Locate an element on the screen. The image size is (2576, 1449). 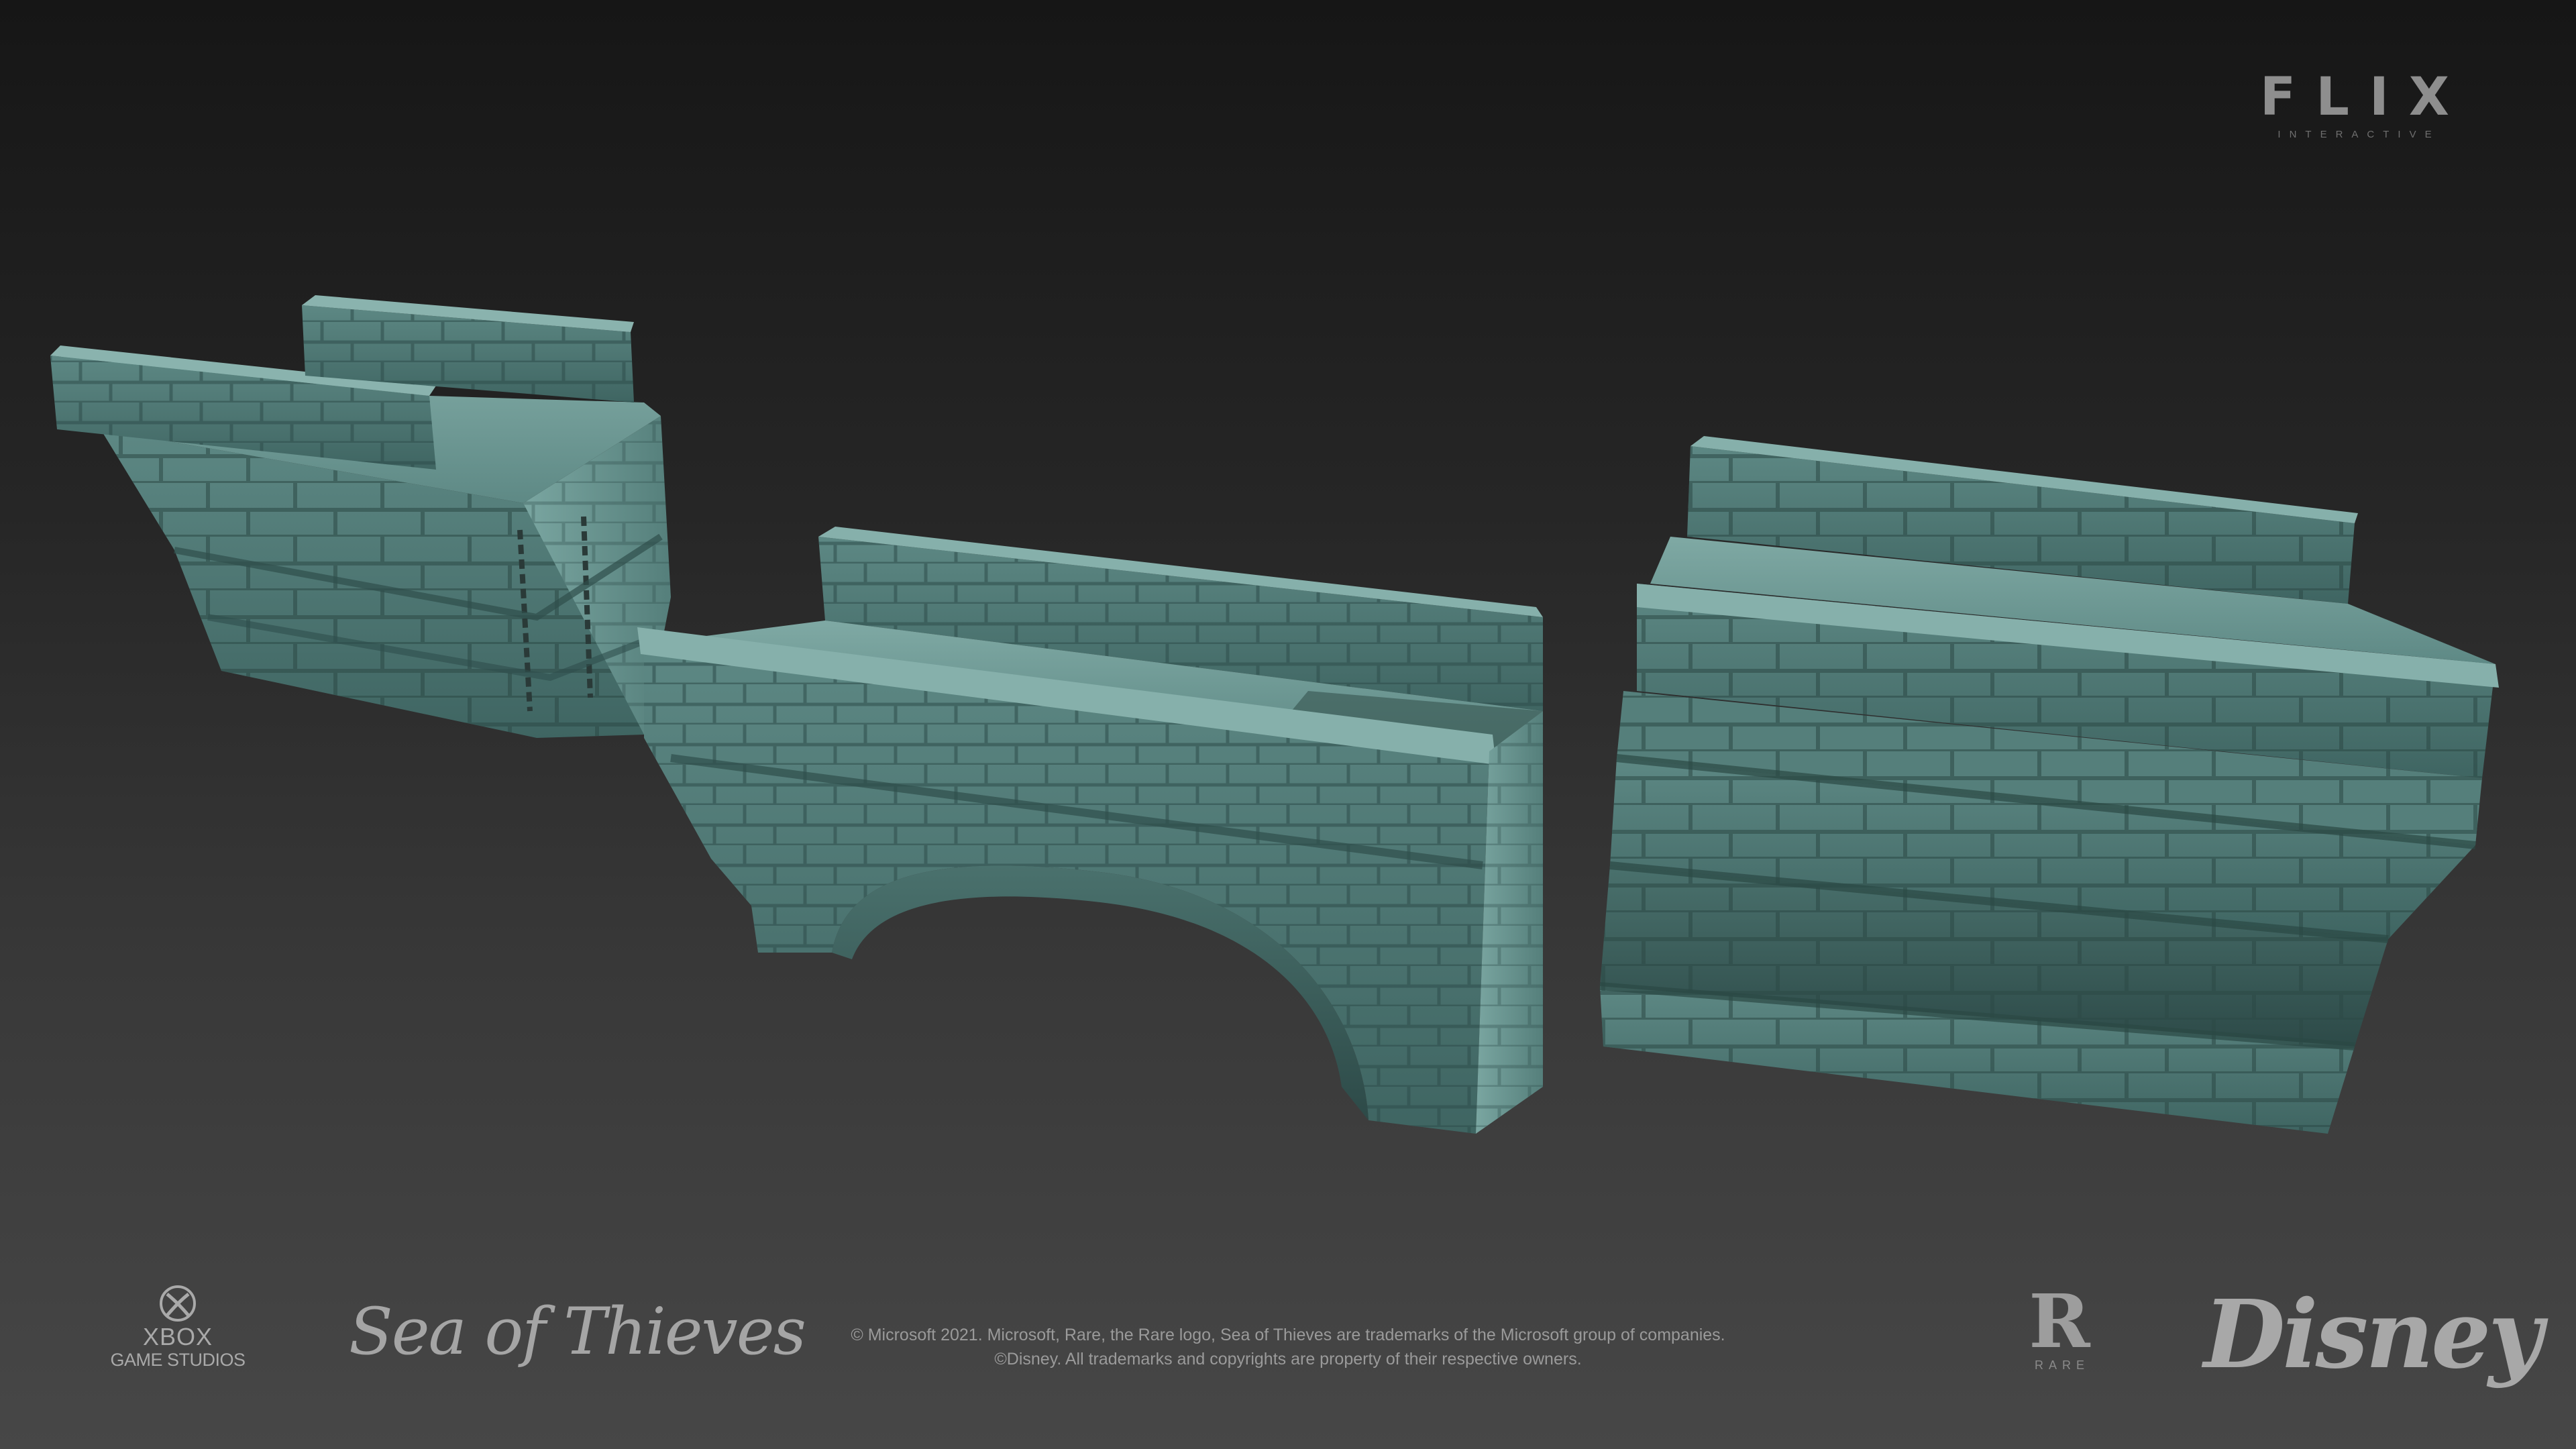
disney-logo-text: Disney is located at coordinates (2373, 1335).